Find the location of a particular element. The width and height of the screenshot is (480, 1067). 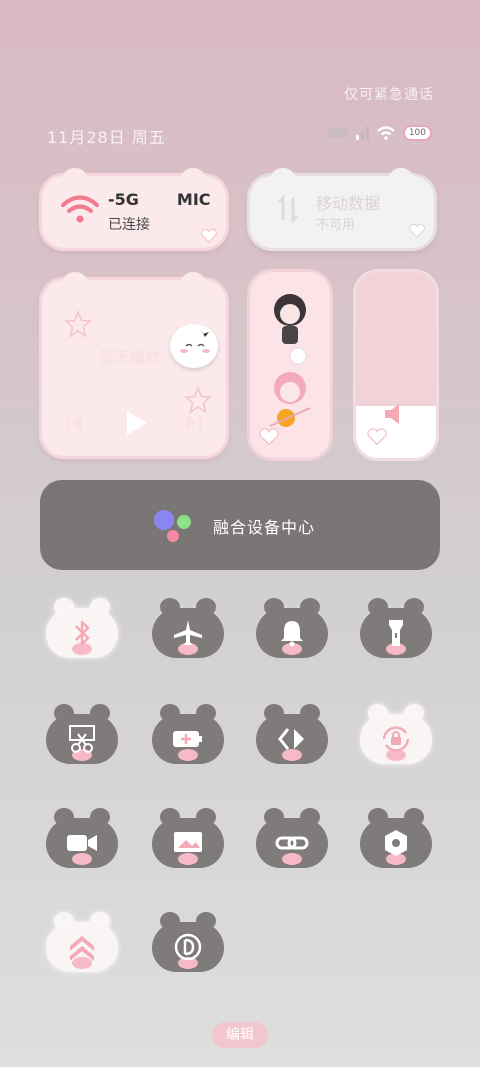

settings-toggle is located at coordinates (396, 838).